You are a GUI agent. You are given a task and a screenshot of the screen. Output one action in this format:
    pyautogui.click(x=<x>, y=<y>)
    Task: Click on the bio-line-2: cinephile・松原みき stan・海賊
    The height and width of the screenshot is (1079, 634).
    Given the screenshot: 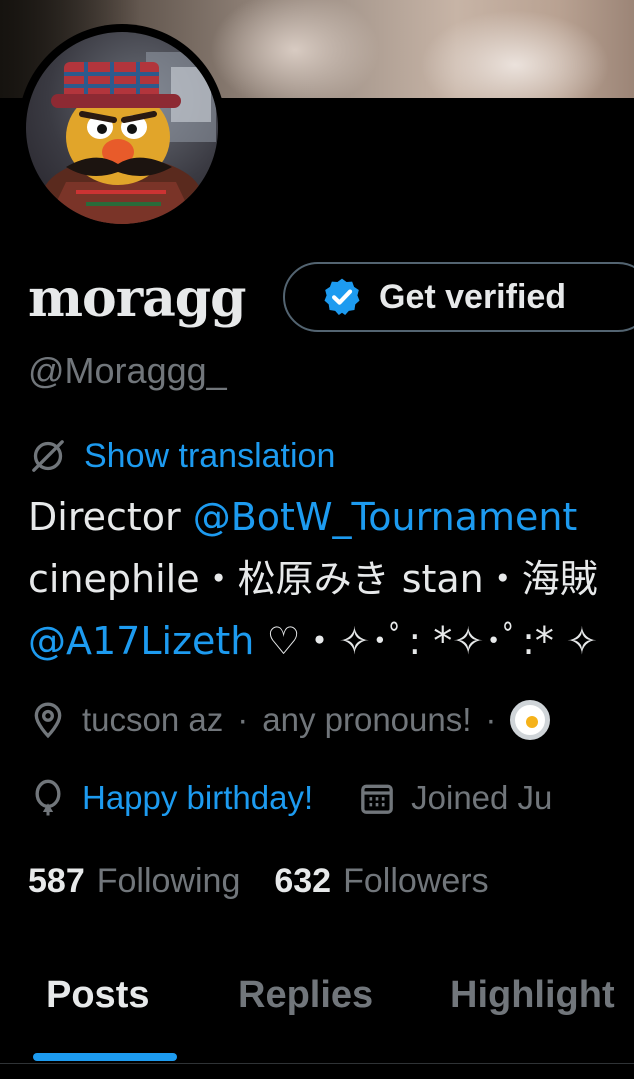 What is the action you would take?
    pyautogui.click(x=313, y=579)
    